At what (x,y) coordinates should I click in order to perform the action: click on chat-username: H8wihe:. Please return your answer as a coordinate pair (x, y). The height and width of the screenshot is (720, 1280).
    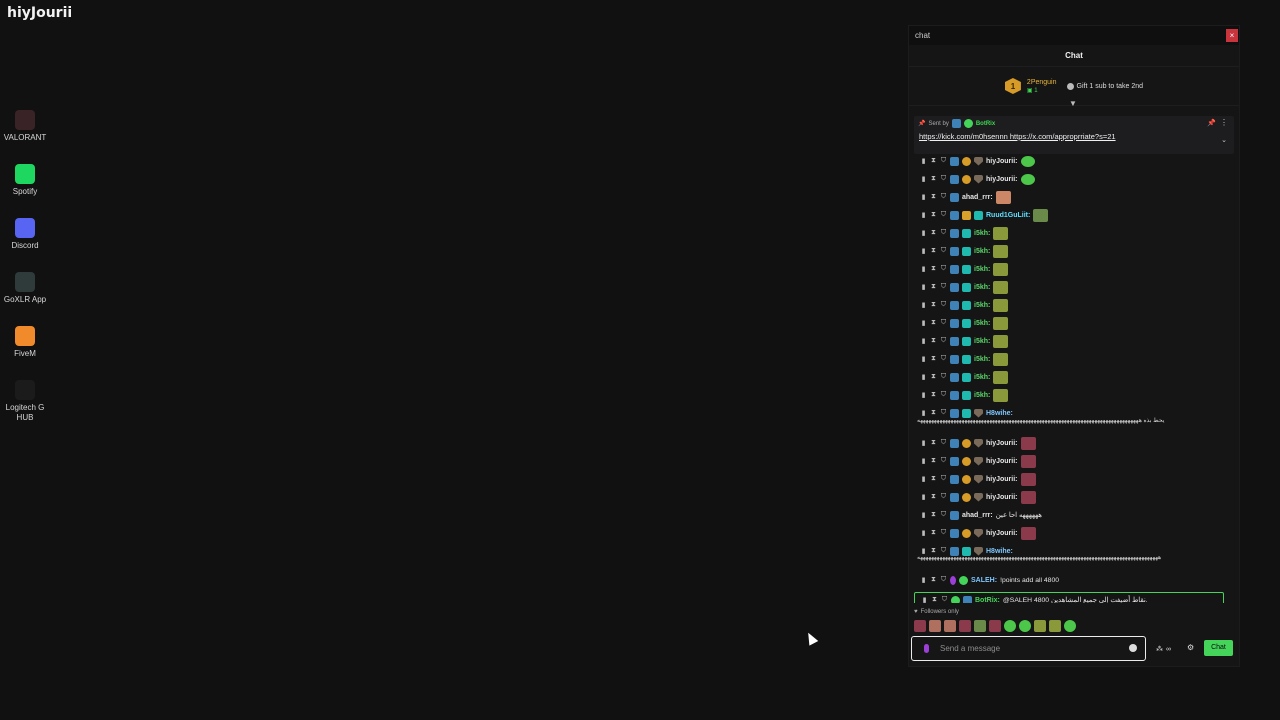
    Looking at the image, I should click on (999, 413).